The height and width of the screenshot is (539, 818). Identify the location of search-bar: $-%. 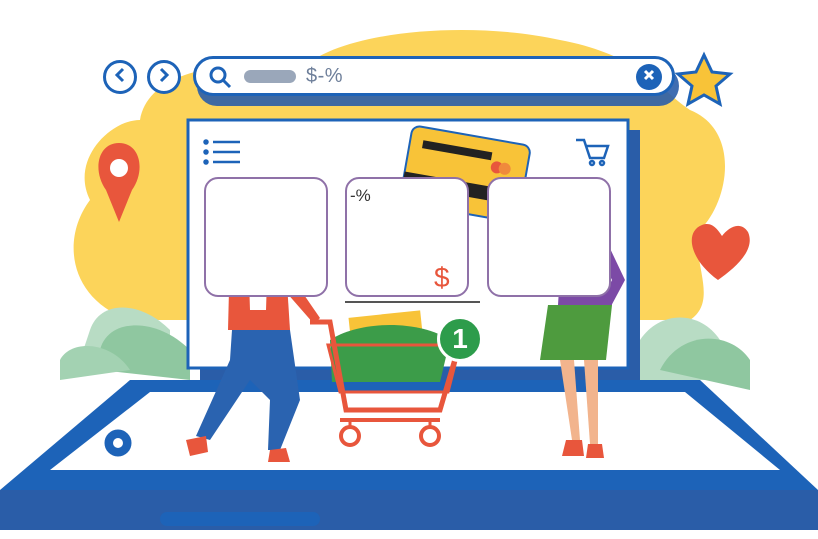
(434, 76).